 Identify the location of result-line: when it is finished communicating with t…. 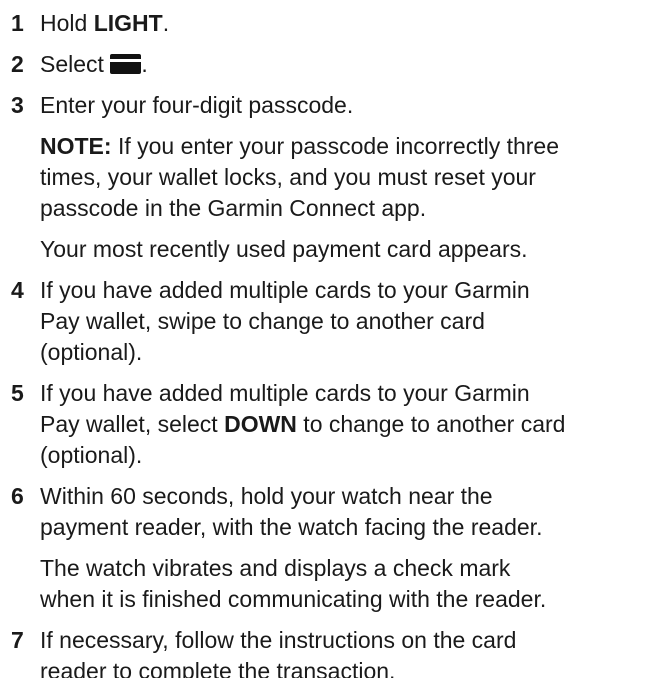
(293, 599).